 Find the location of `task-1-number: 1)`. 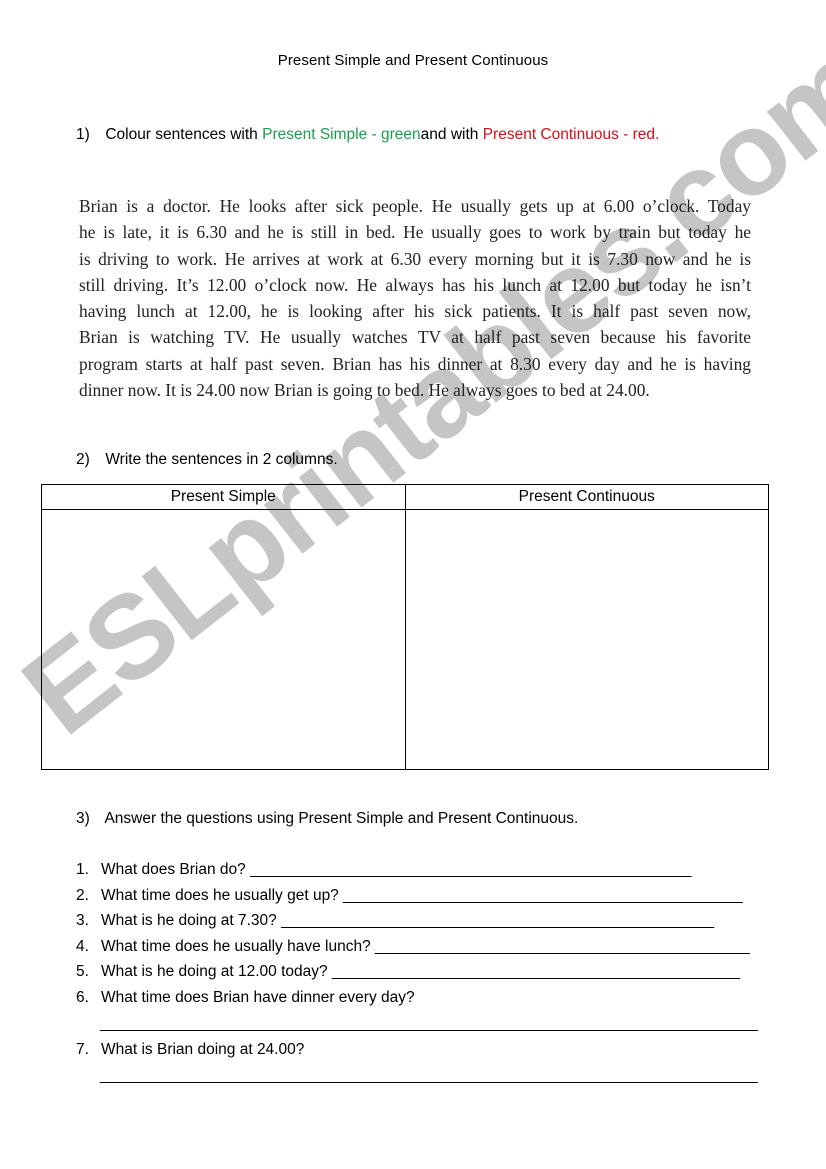

task-1-number: 1) is located at coordinates (83, 134).